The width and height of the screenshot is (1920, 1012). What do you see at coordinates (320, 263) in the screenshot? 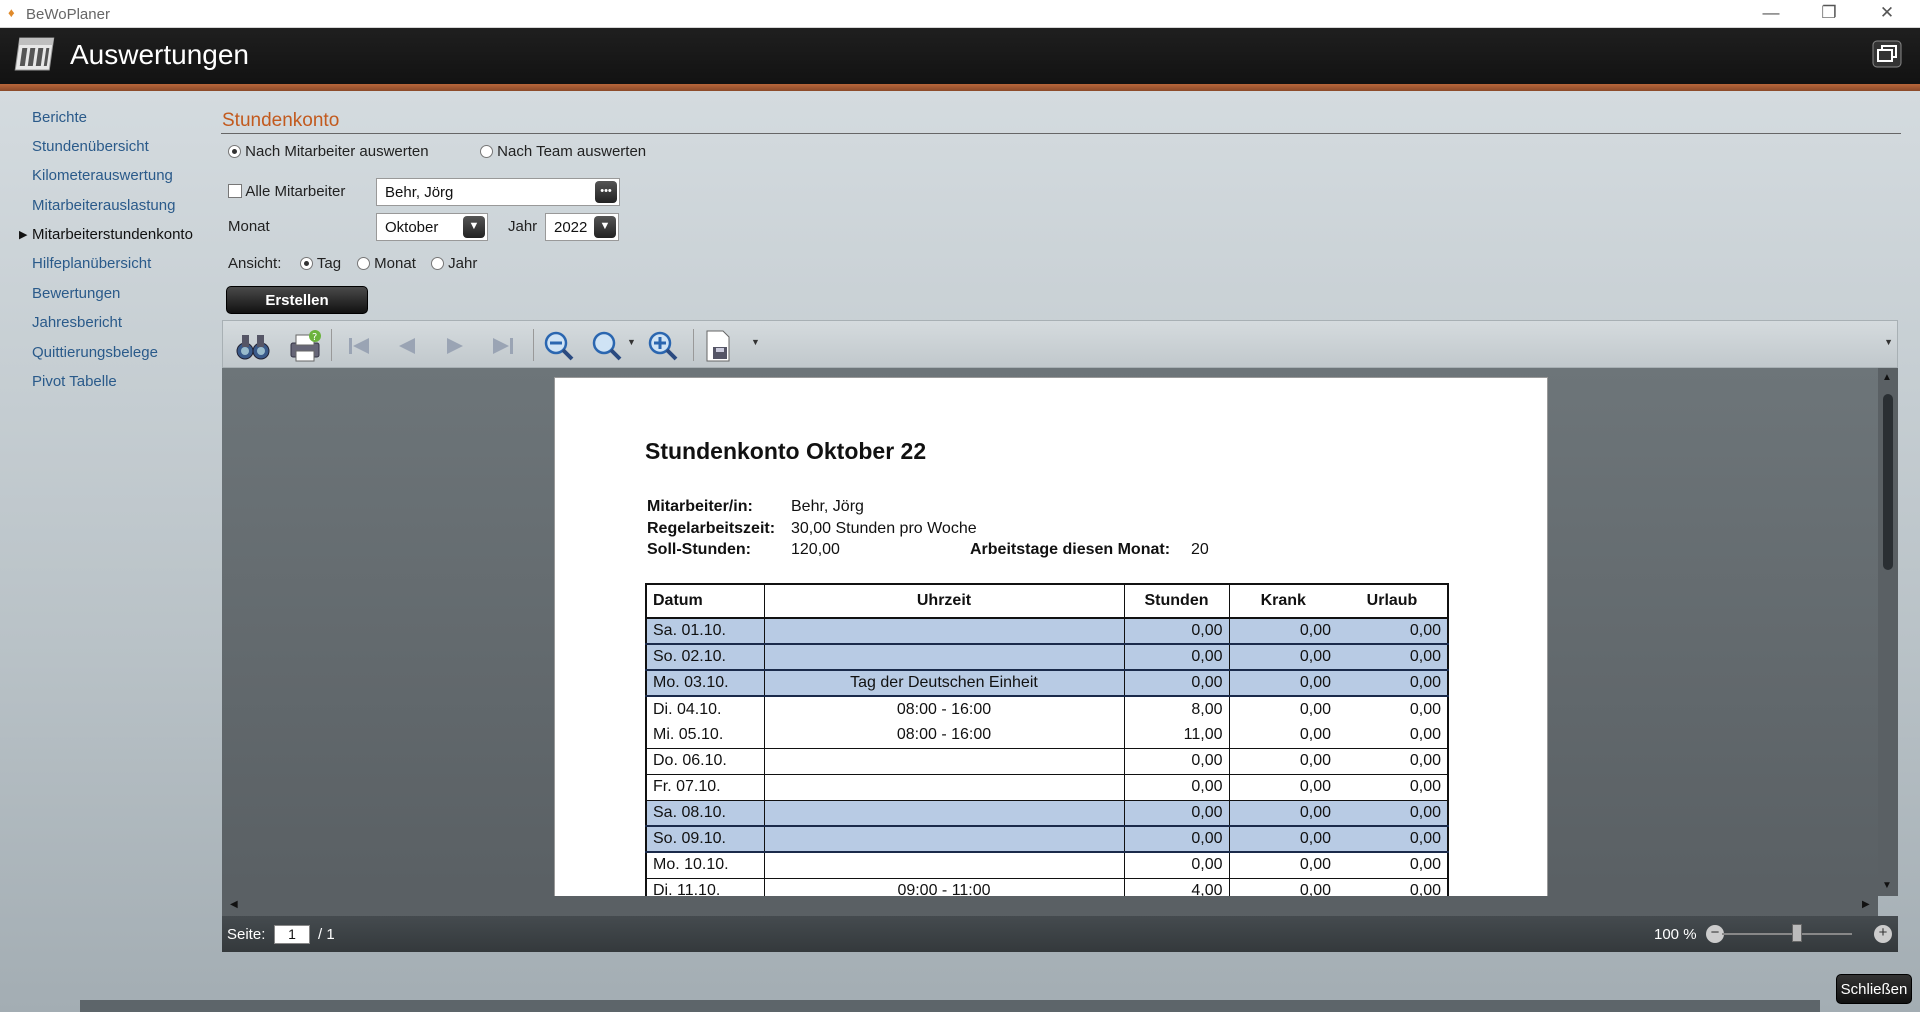
I see `radio-view-day: Tag` at bounding box center [320, 263].